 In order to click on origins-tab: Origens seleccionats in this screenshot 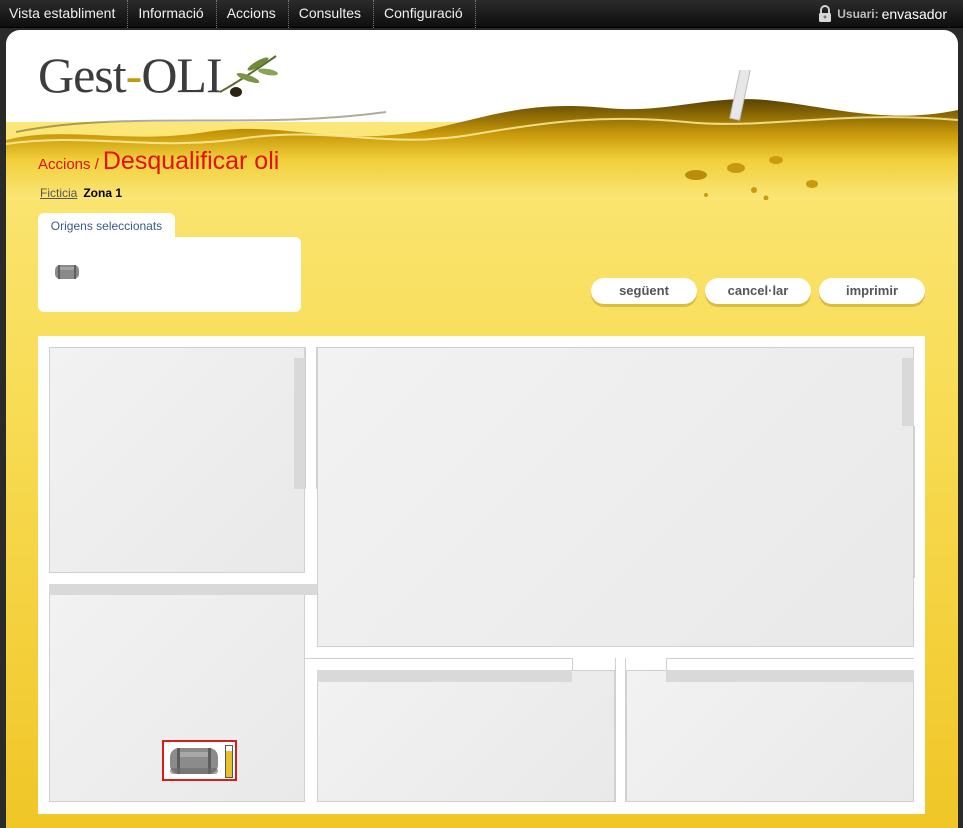, I will do `click(106, 226)`.